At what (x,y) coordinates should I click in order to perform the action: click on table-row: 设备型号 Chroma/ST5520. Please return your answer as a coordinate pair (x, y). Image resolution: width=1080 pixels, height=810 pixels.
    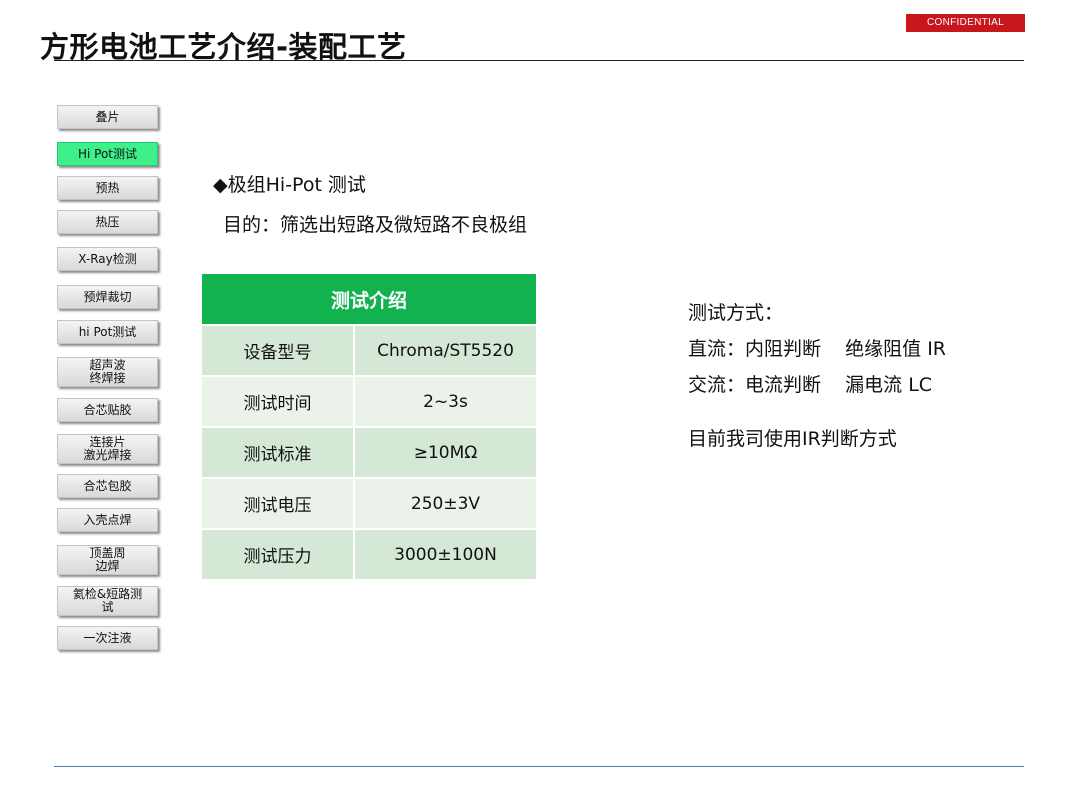
    Looking at the image, I should click on (369, 350).